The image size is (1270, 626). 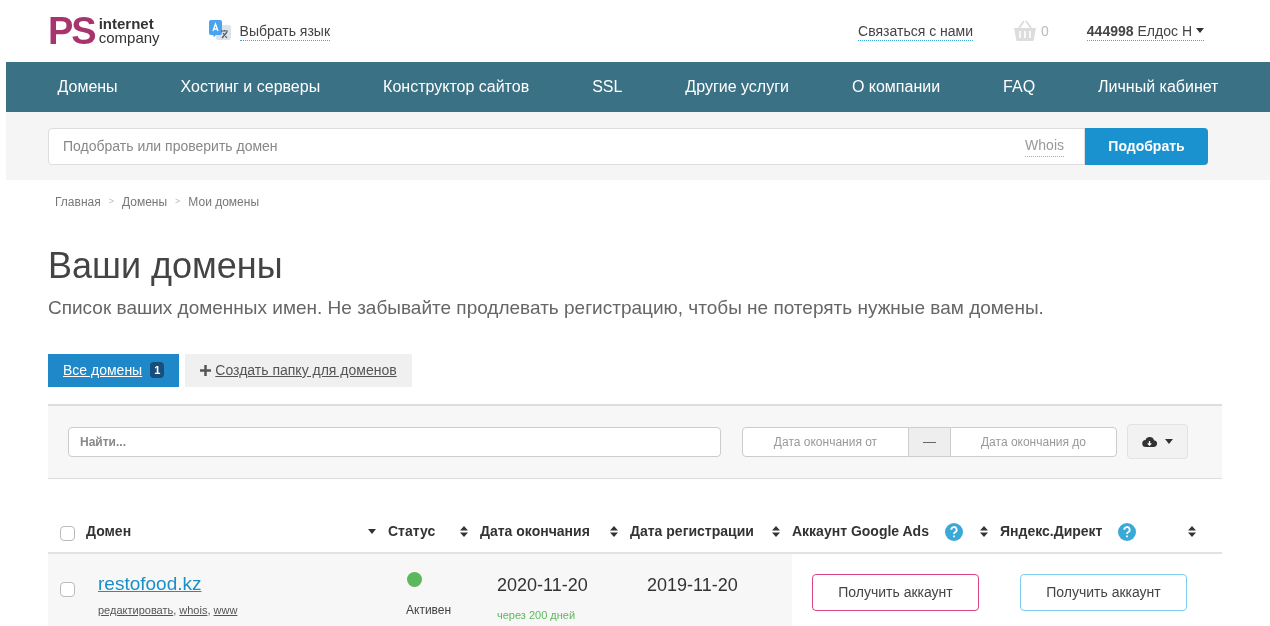 I want to click on expiry-date: 2020-11-20, so click(x=542, y=585).